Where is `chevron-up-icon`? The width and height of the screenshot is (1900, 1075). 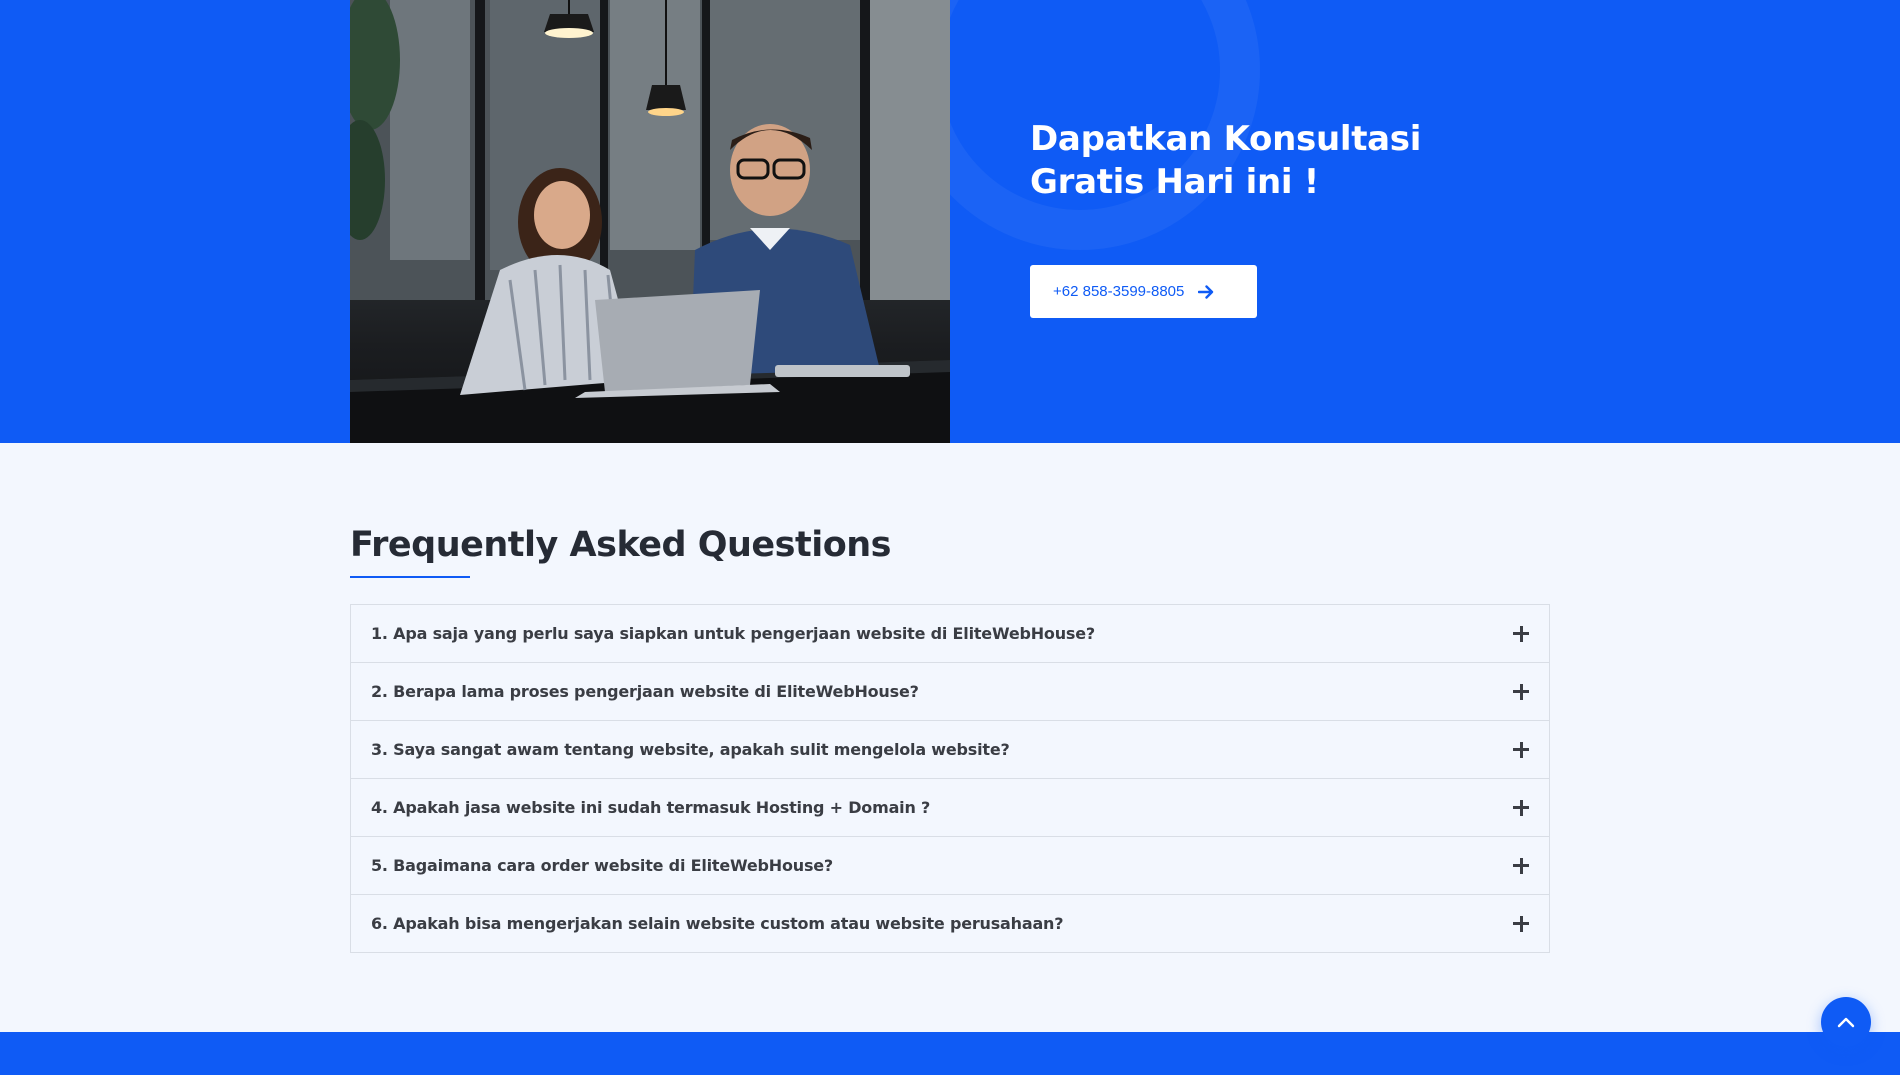 chevron-up-icon is located at coordinates (1846, 1022).